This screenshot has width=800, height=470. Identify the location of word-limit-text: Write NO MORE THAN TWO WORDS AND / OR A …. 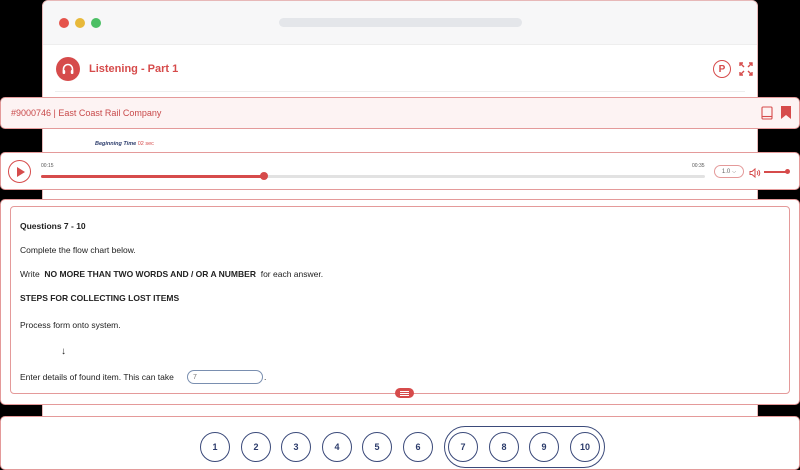
(171, 274).